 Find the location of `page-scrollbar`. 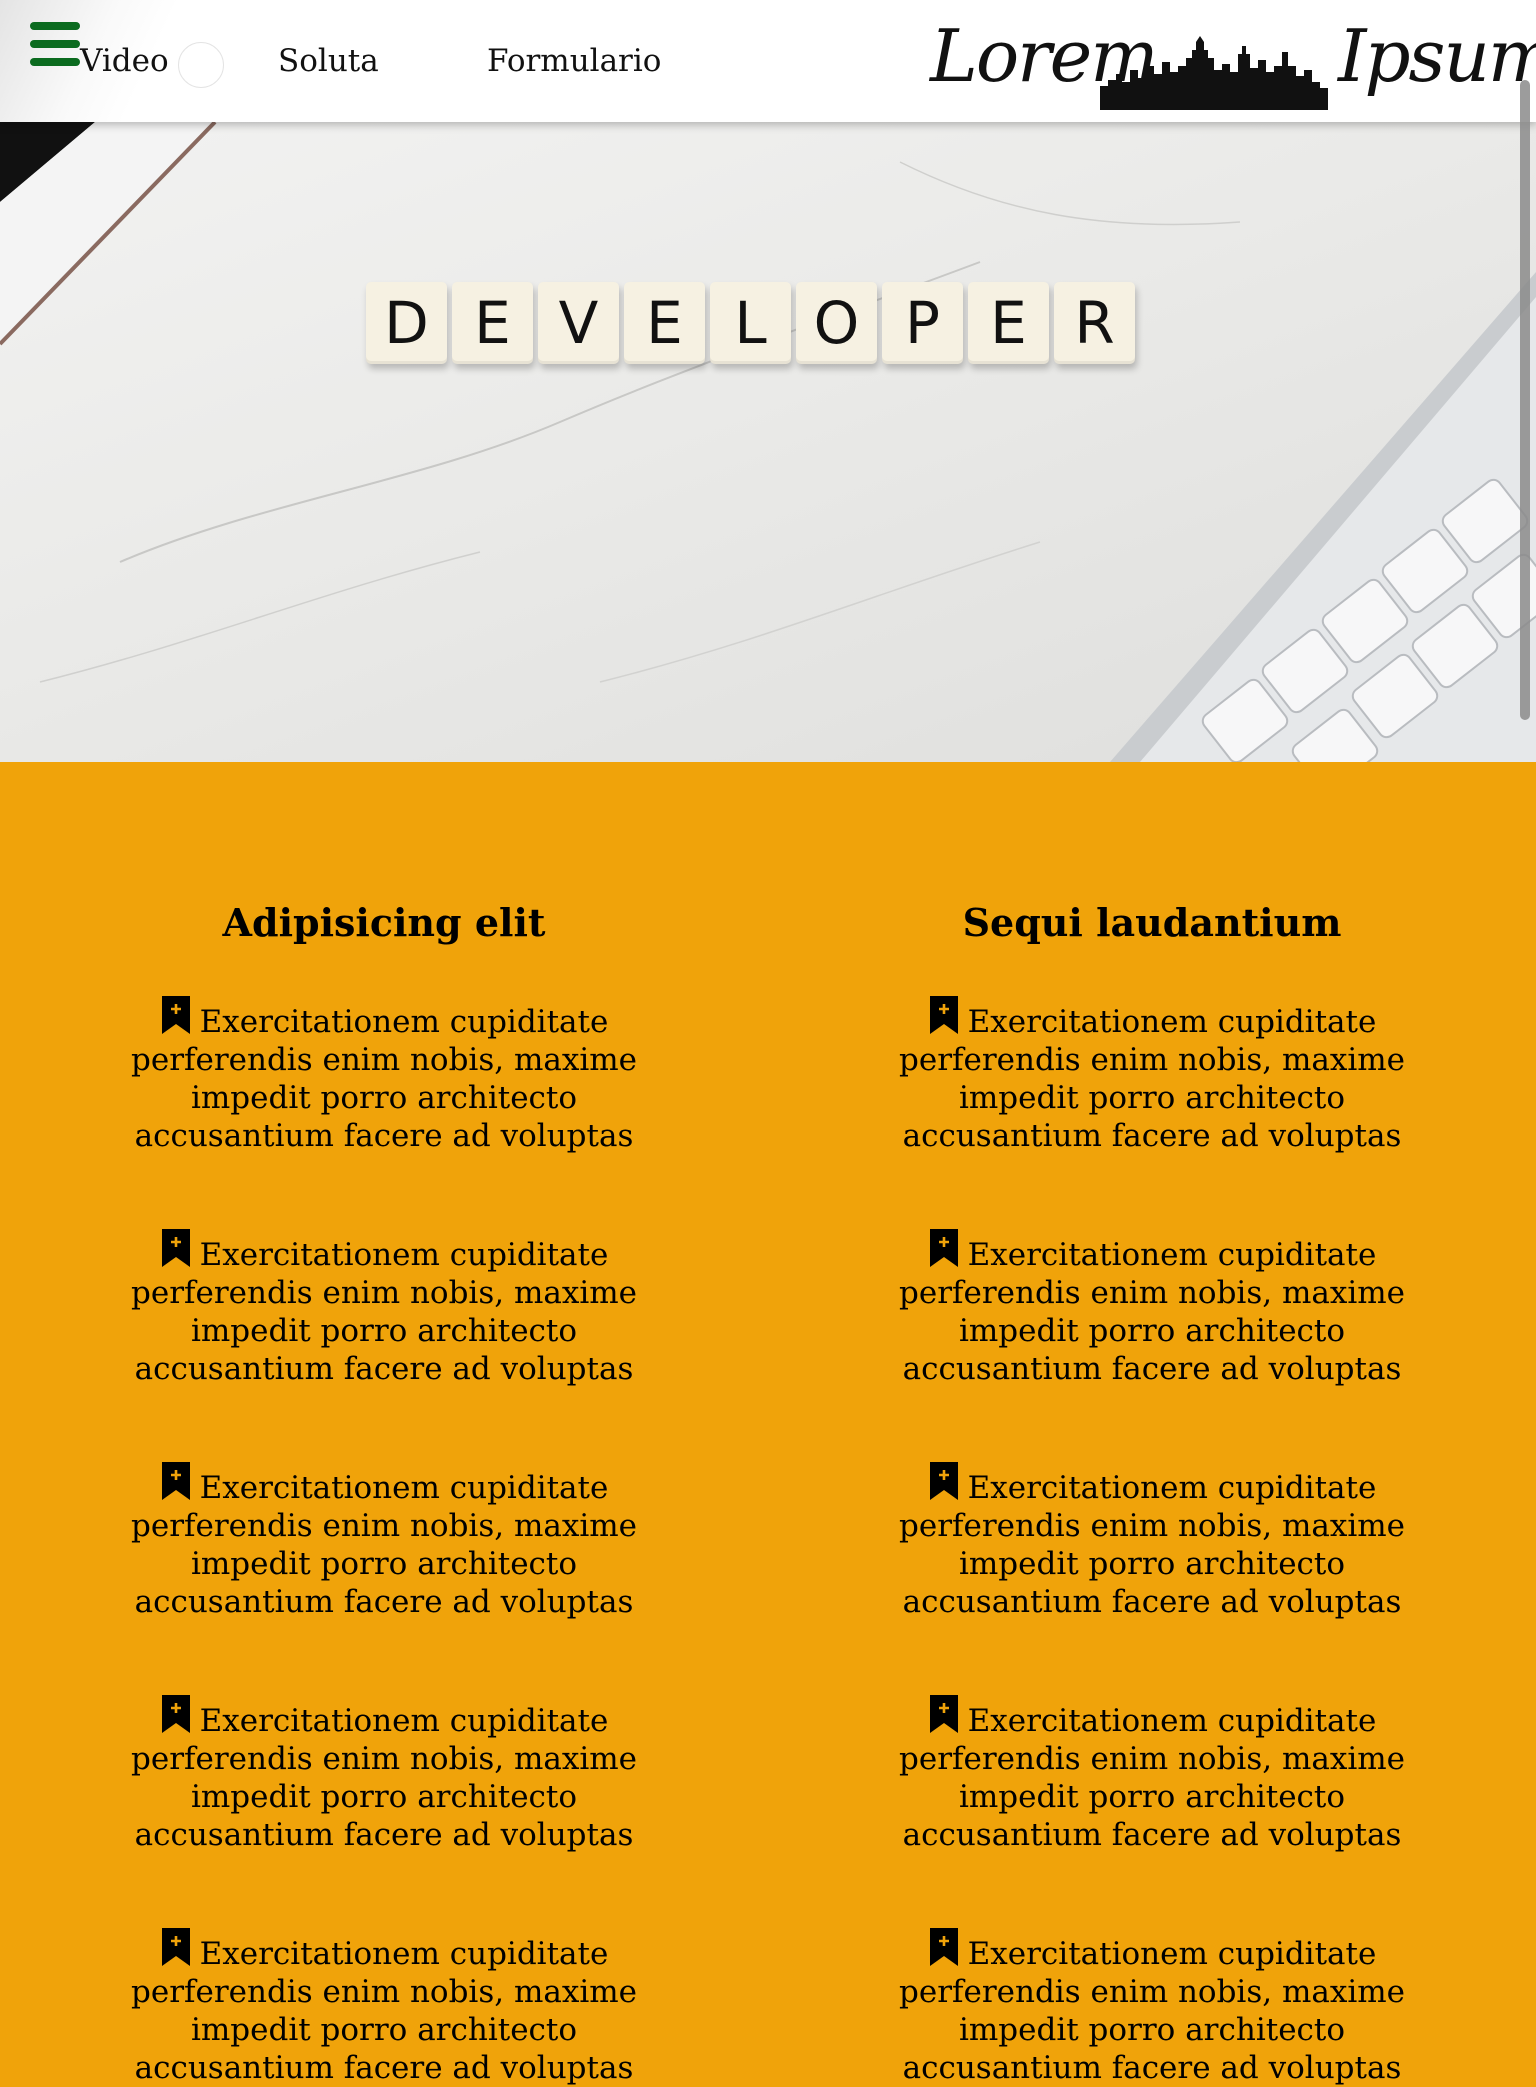

page-scrollbar is located at coordinates (1525, 400).